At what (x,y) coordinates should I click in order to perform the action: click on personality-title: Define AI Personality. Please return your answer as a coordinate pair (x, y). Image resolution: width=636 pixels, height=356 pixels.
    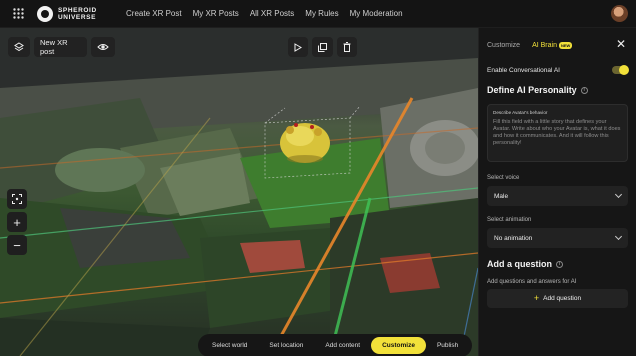
    Looking at the image, I should click on (532, 90).